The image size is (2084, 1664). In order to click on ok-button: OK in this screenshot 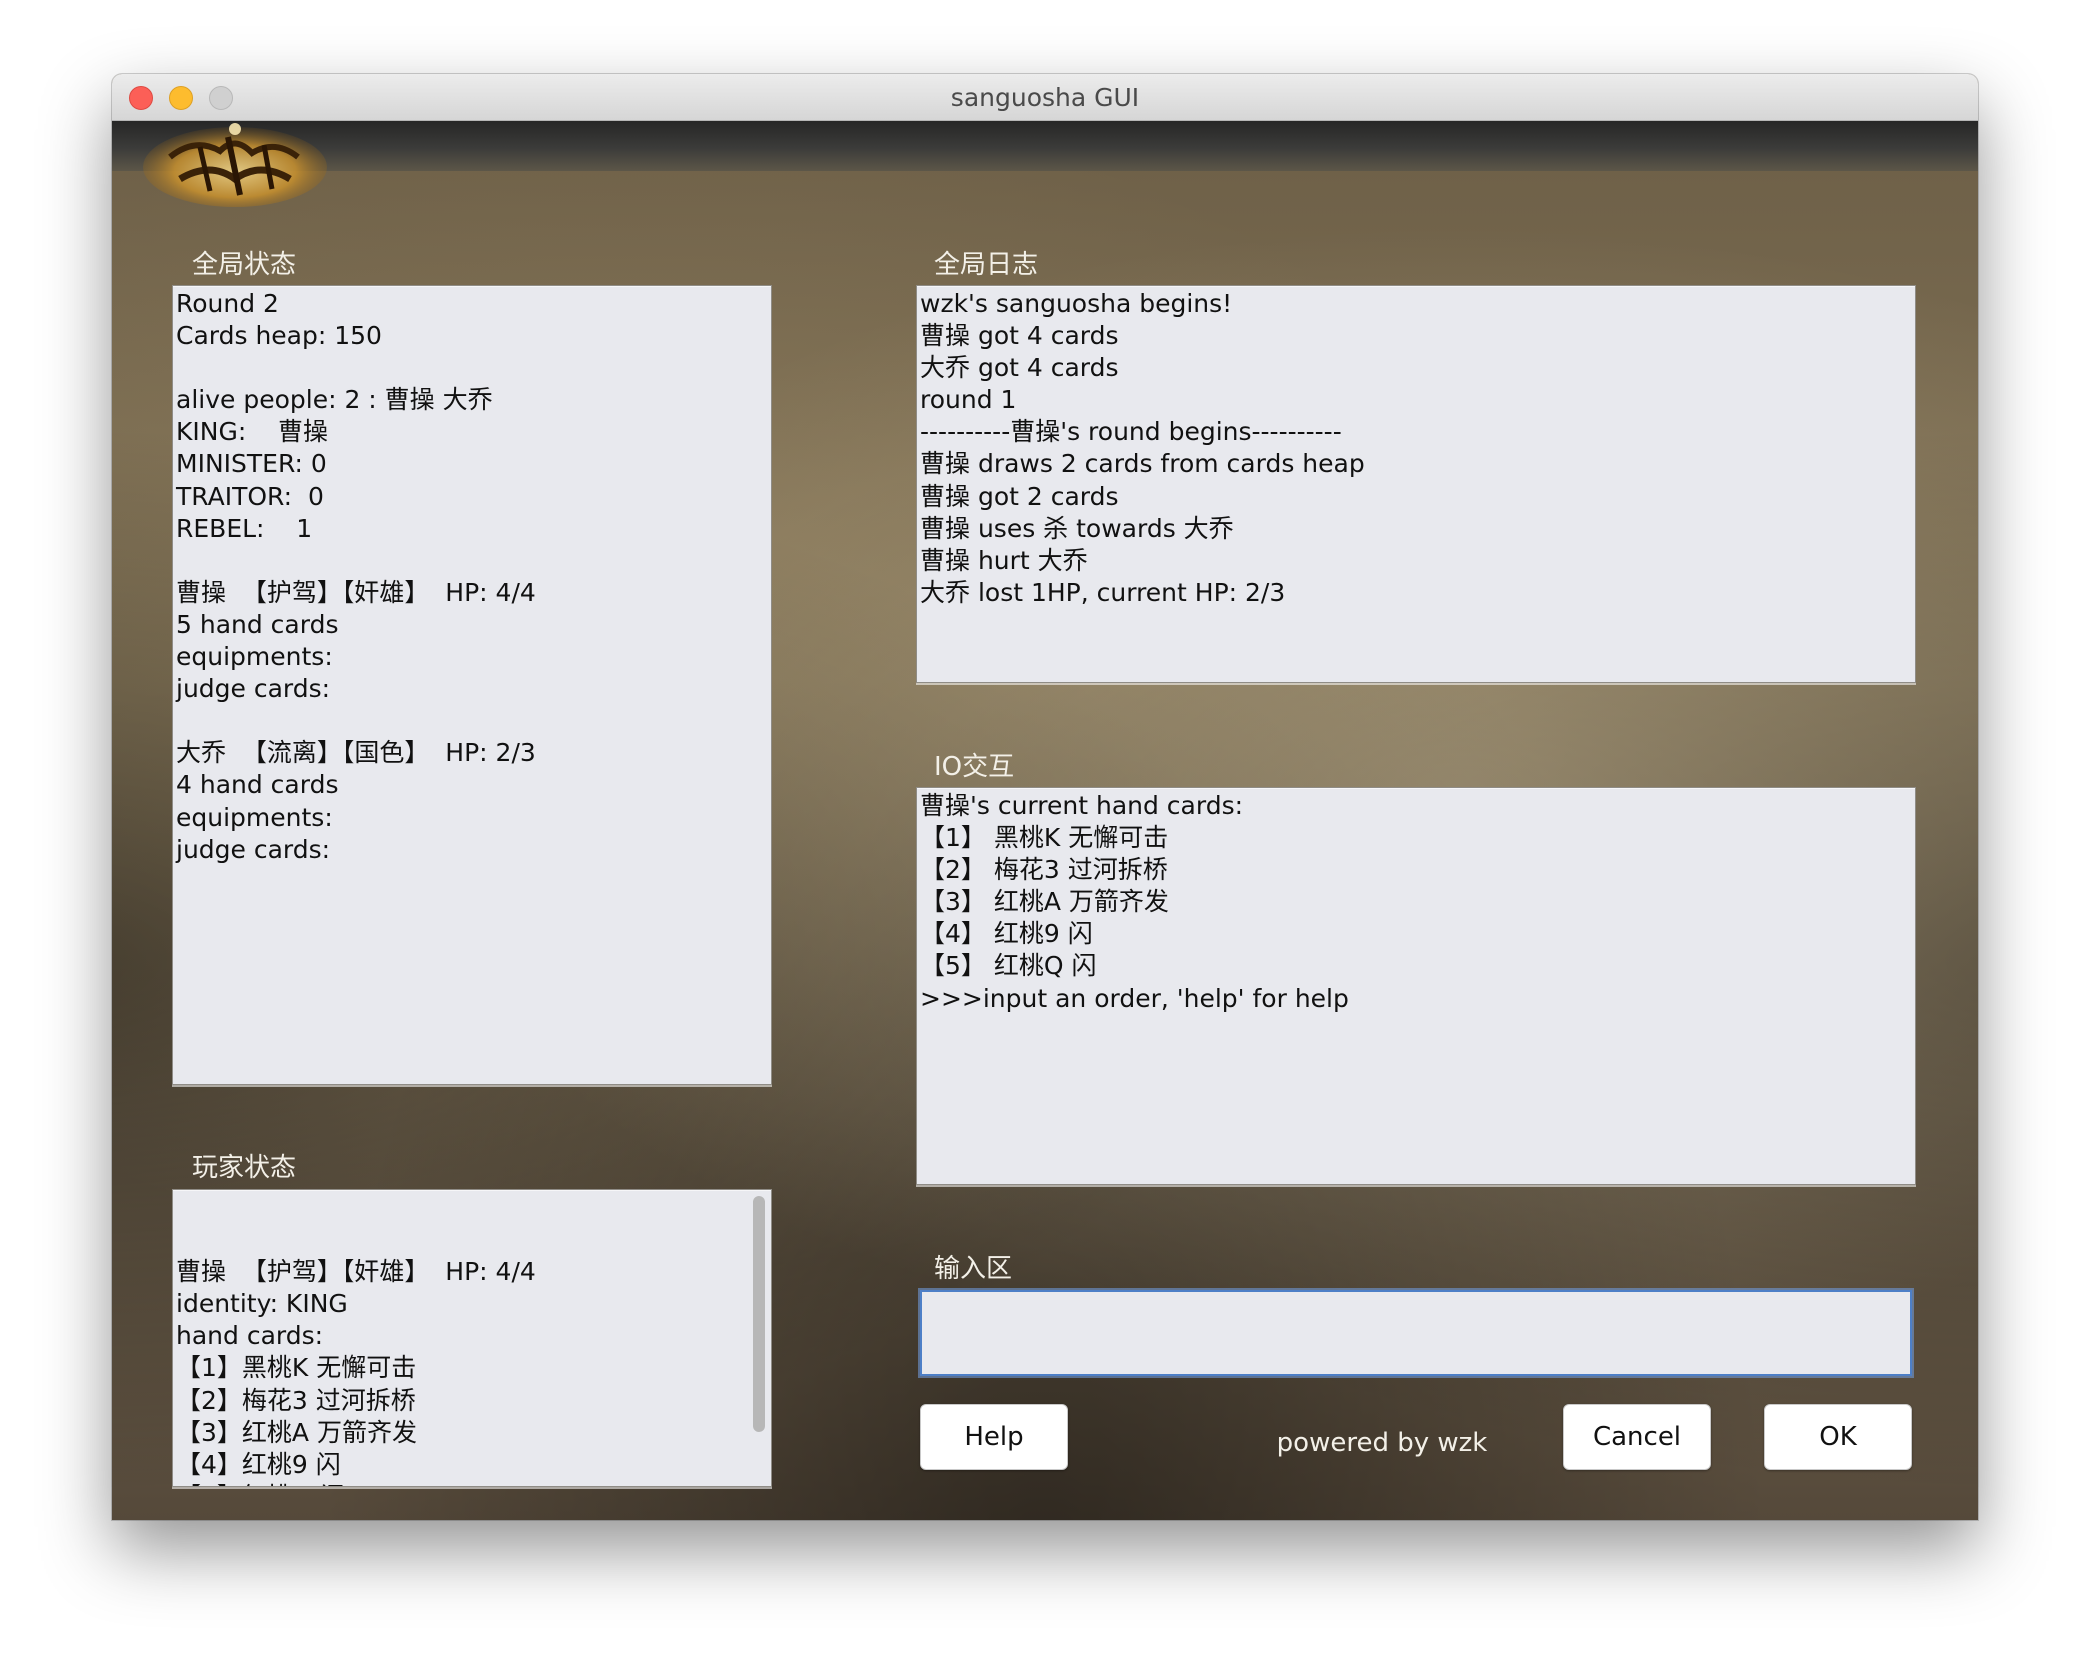, I will do `click(1838, 1437)`.